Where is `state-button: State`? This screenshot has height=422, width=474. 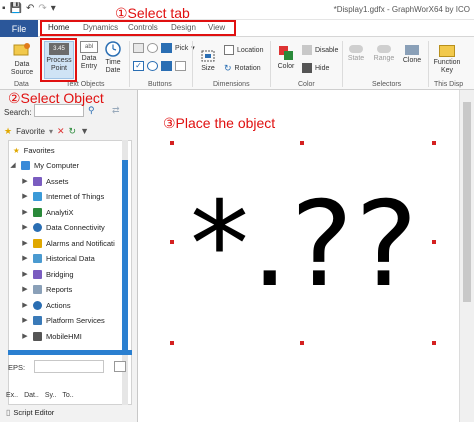 state-button: State is located at coordinates (356, 54).